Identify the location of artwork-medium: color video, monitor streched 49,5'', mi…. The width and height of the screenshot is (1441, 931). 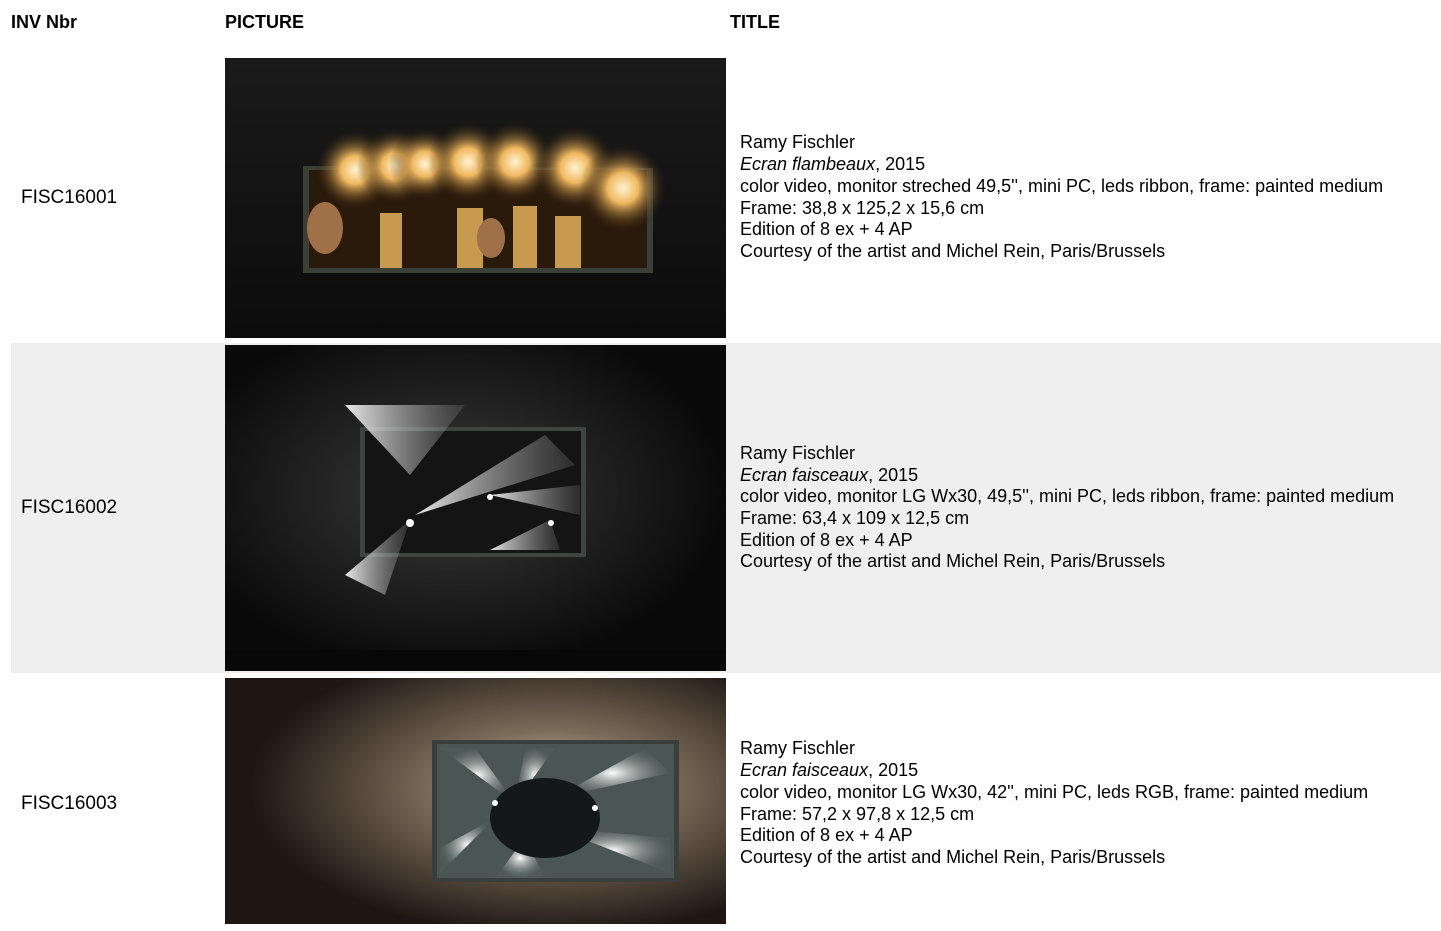
(1062, 185).